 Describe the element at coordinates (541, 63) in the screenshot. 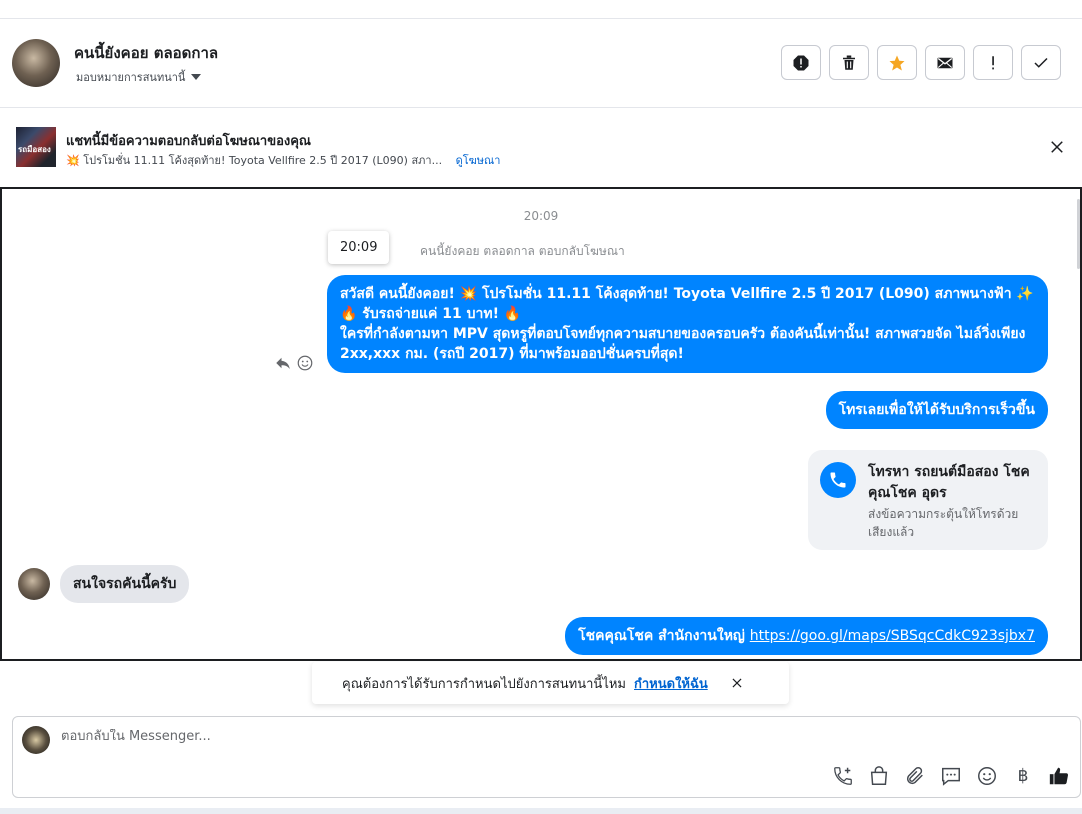

I see `conversation-header: คนนี้ยังคอย ตลอดกาล มอบหมายการสนทนานี้` at that location.